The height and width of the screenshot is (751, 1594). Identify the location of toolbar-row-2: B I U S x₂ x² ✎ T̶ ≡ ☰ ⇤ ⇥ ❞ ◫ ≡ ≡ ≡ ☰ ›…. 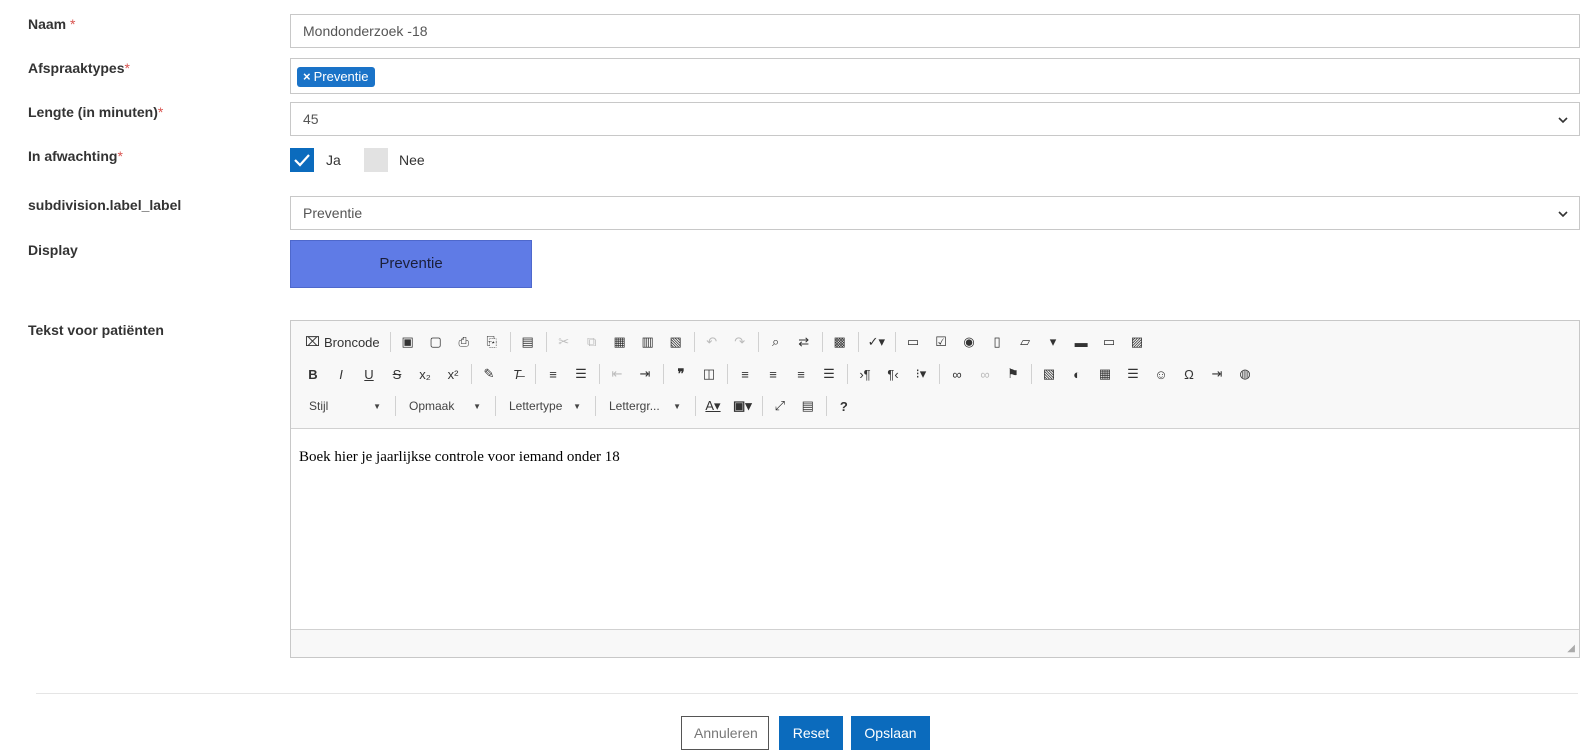
(781, 374).